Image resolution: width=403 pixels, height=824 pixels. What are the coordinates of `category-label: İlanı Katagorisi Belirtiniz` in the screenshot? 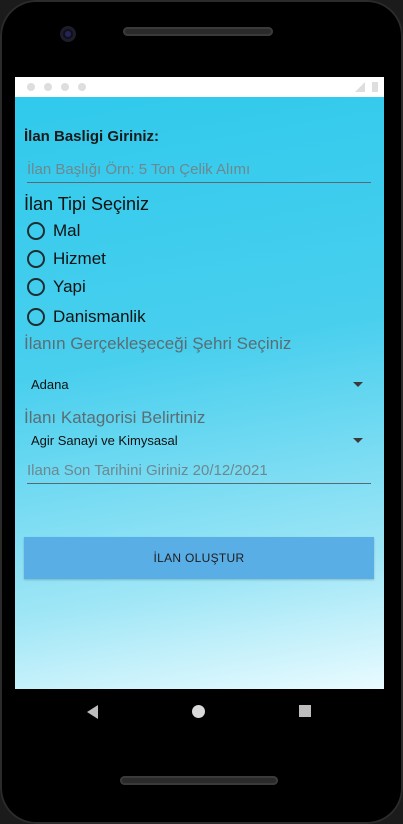 It's located at (115, 417).